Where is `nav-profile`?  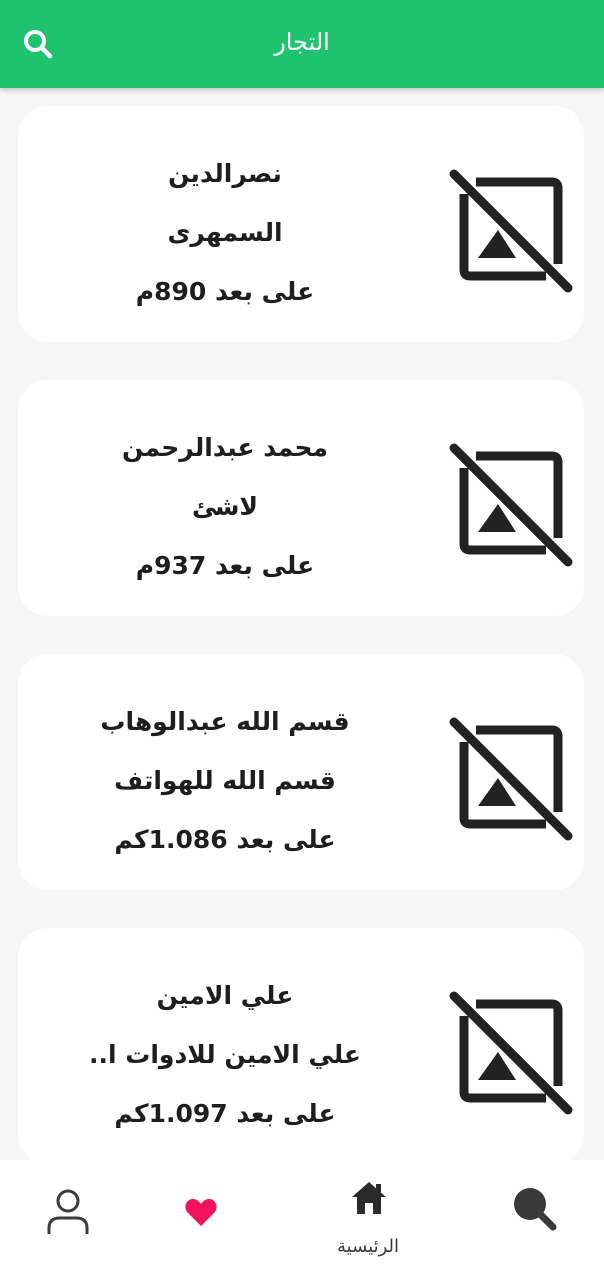 nav-profile is located at coordinates (68, 1220).